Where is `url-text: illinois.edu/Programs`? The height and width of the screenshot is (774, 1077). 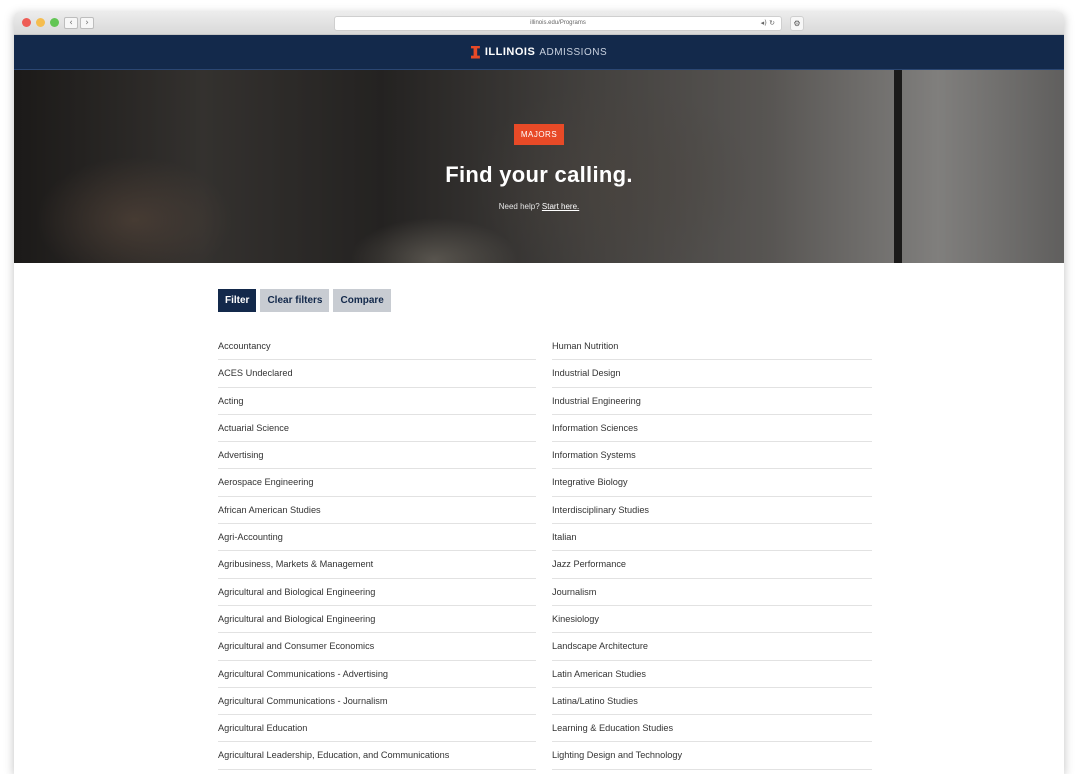 url-text: illinois.edu/Programs is located at coordinates (558, 23).